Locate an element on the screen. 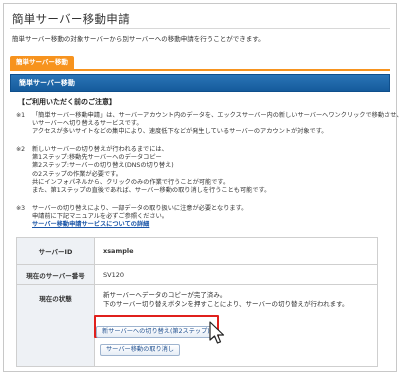 This screenshot has width=400, height=375. status-label: 現在の状態 is located at coordinates (55, 325).